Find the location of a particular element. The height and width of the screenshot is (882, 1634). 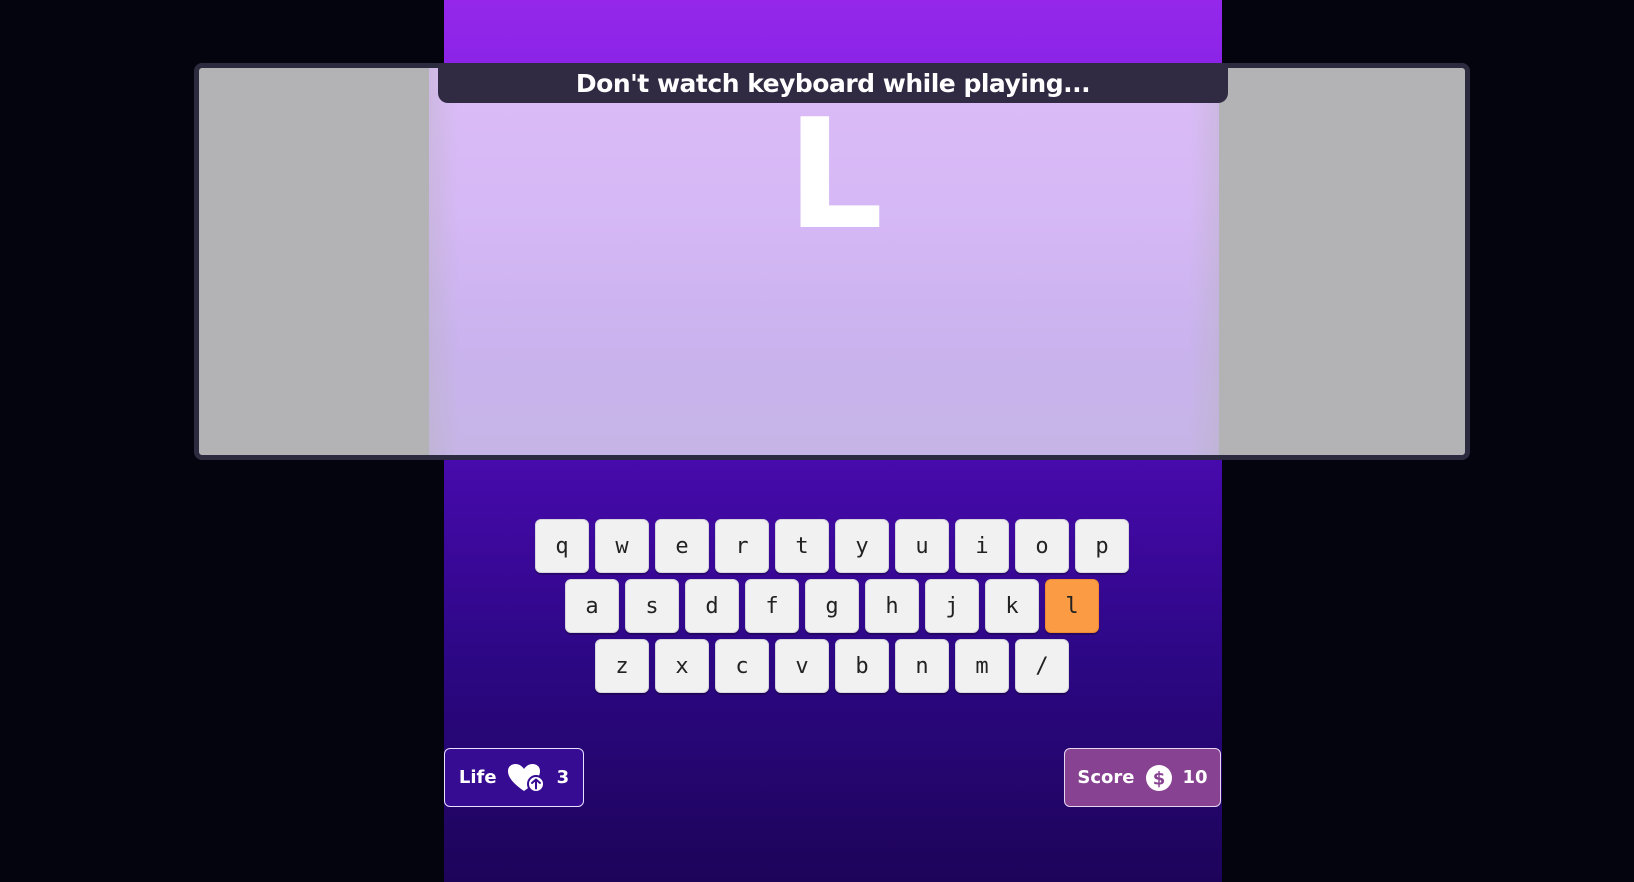

target-letter: L is located at coordinates (835, 174).